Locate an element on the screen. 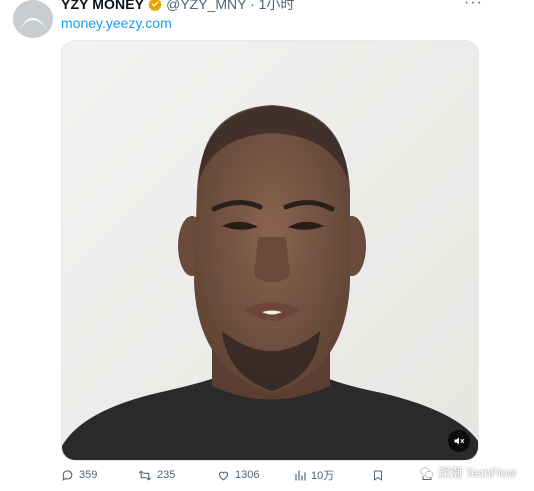 This screenshot has width=534, height=491. heart-icon is located at coordinates (223, 475).